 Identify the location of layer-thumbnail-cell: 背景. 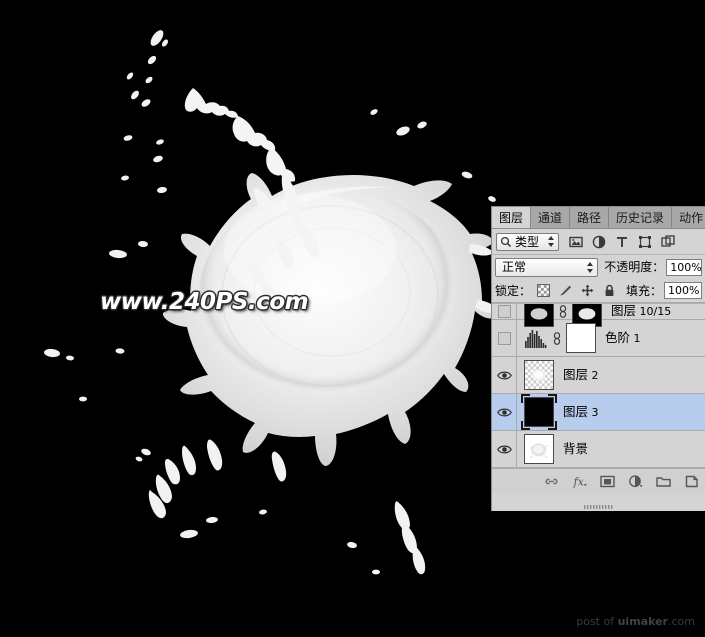
(552, 449).